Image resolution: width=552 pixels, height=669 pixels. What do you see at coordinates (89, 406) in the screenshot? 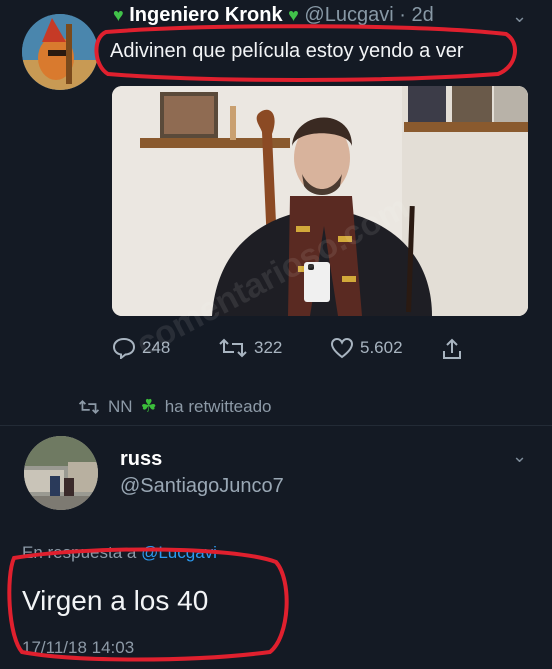
I see `retweet-small-icon` at bounding box center [89, 406].